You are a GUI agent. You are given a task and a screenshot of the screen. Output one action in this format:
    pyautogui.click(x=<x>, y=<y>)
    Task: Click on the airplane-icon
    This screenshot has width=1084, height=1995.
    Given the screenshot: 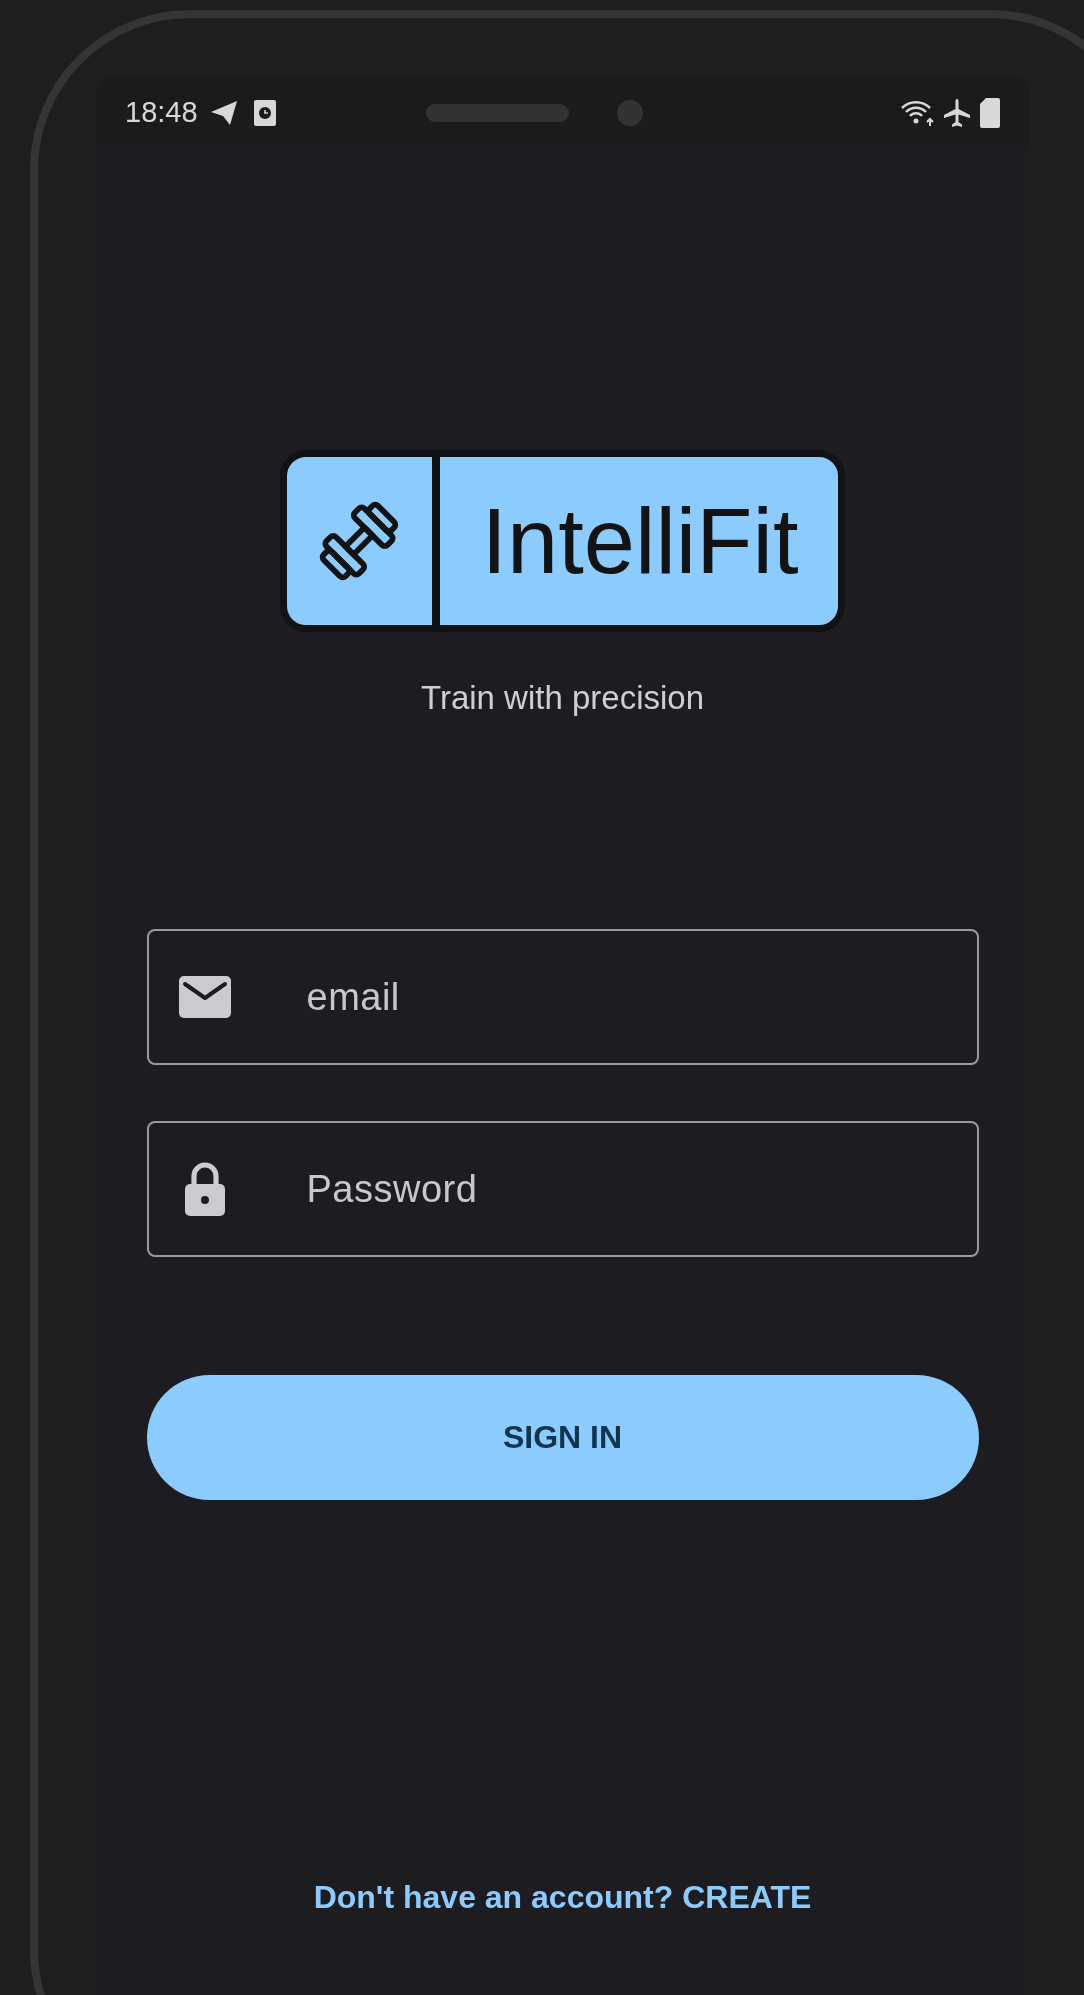 What is the action you would take?
    pyautogui.click(x=957, y=112)
    